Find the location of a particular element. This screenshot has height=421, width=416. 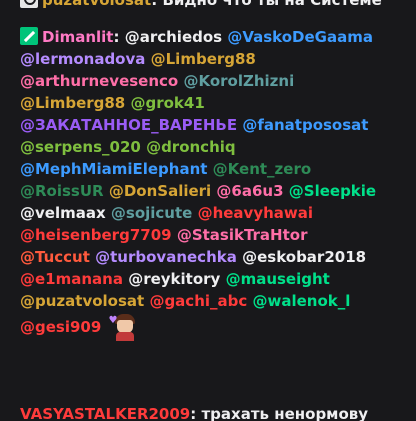

mention-link: @VaskoDeGaama is located at coordinates (300, 37).